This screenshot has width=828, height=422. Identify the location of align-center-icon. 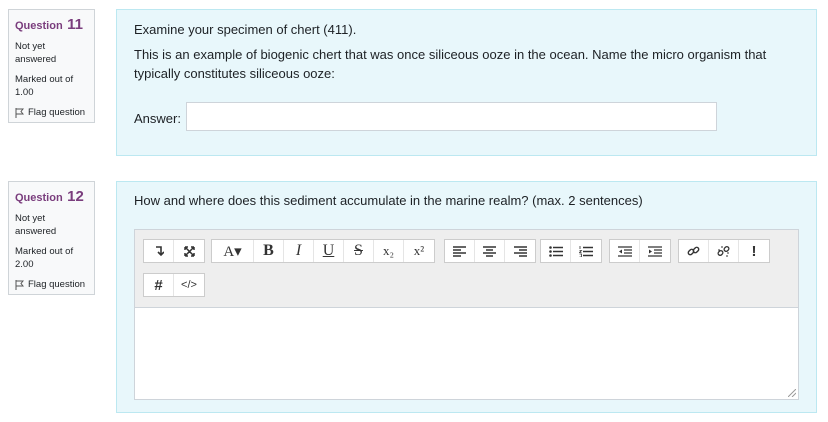
(489, 251).